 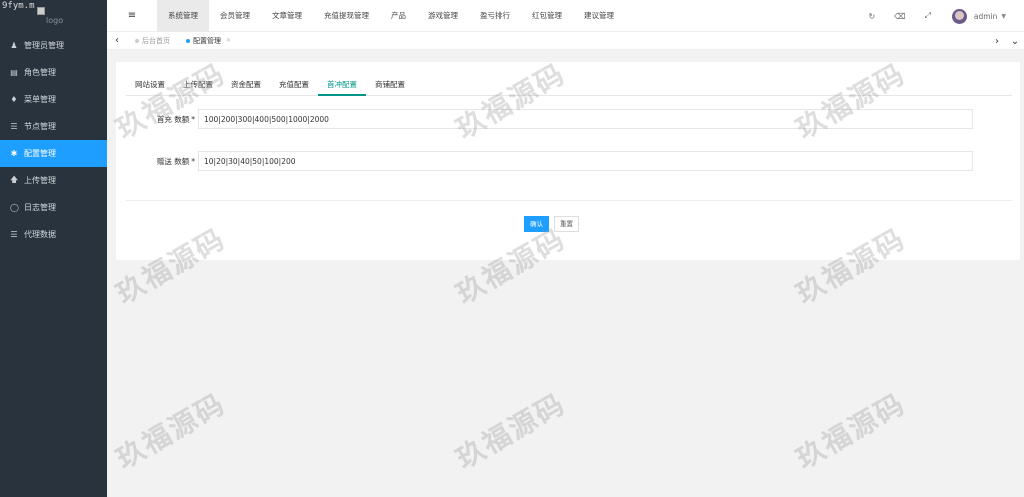 What do you see at coordinates (14, 153) in the screenshot?
I see `gear-icon: ✱` at bounding box center [14, 153].